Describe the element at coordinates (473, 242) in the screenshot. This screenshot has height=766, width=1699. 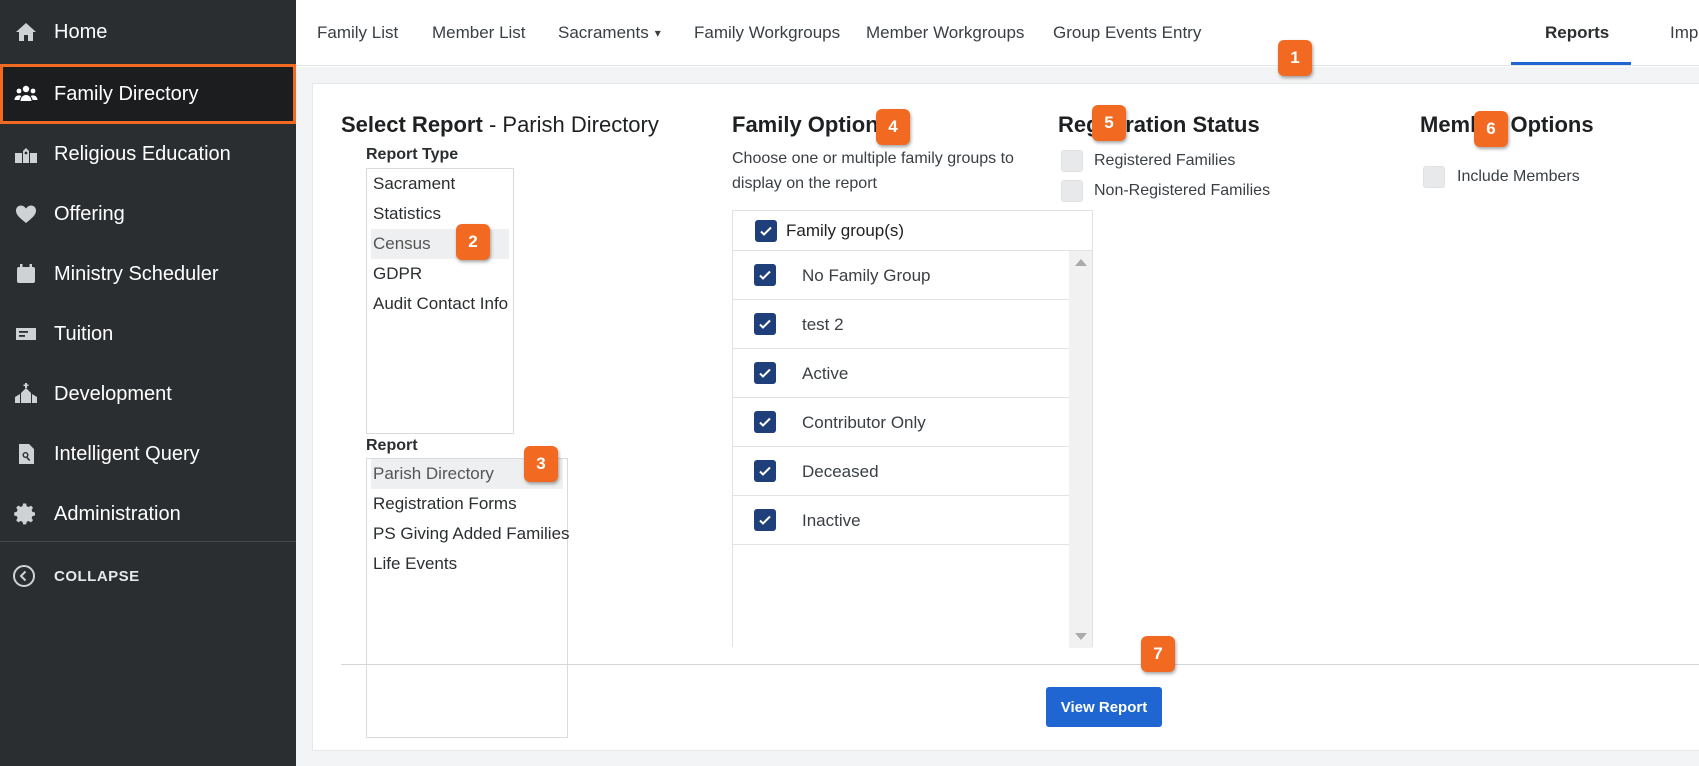
I see `callout-badge-2: 2` at that location.